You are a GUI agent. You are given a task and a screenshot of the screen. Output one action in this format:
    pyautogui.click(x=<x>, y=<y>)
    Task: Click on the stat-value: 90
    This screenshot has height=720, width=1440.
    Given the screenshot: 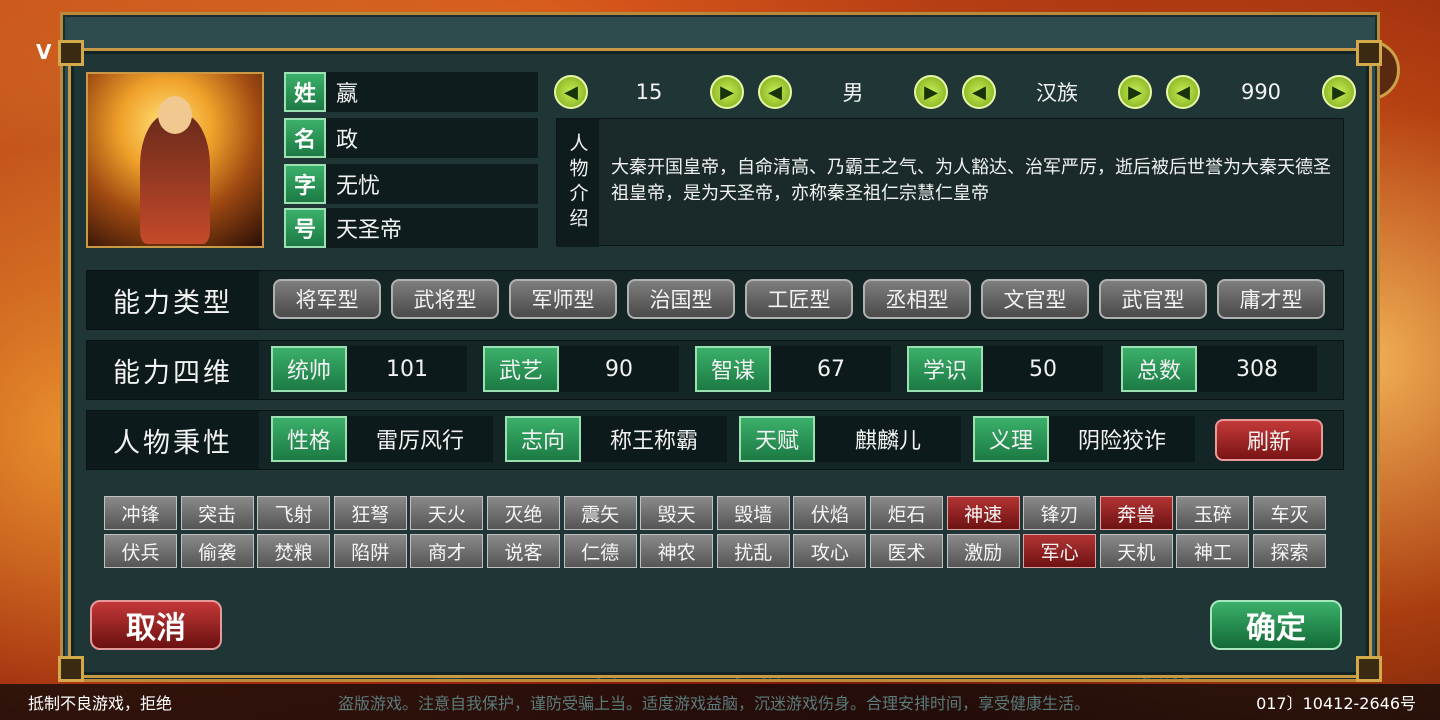 What is the action you would take?
    pyautogui.click(x=619, y=369)
    